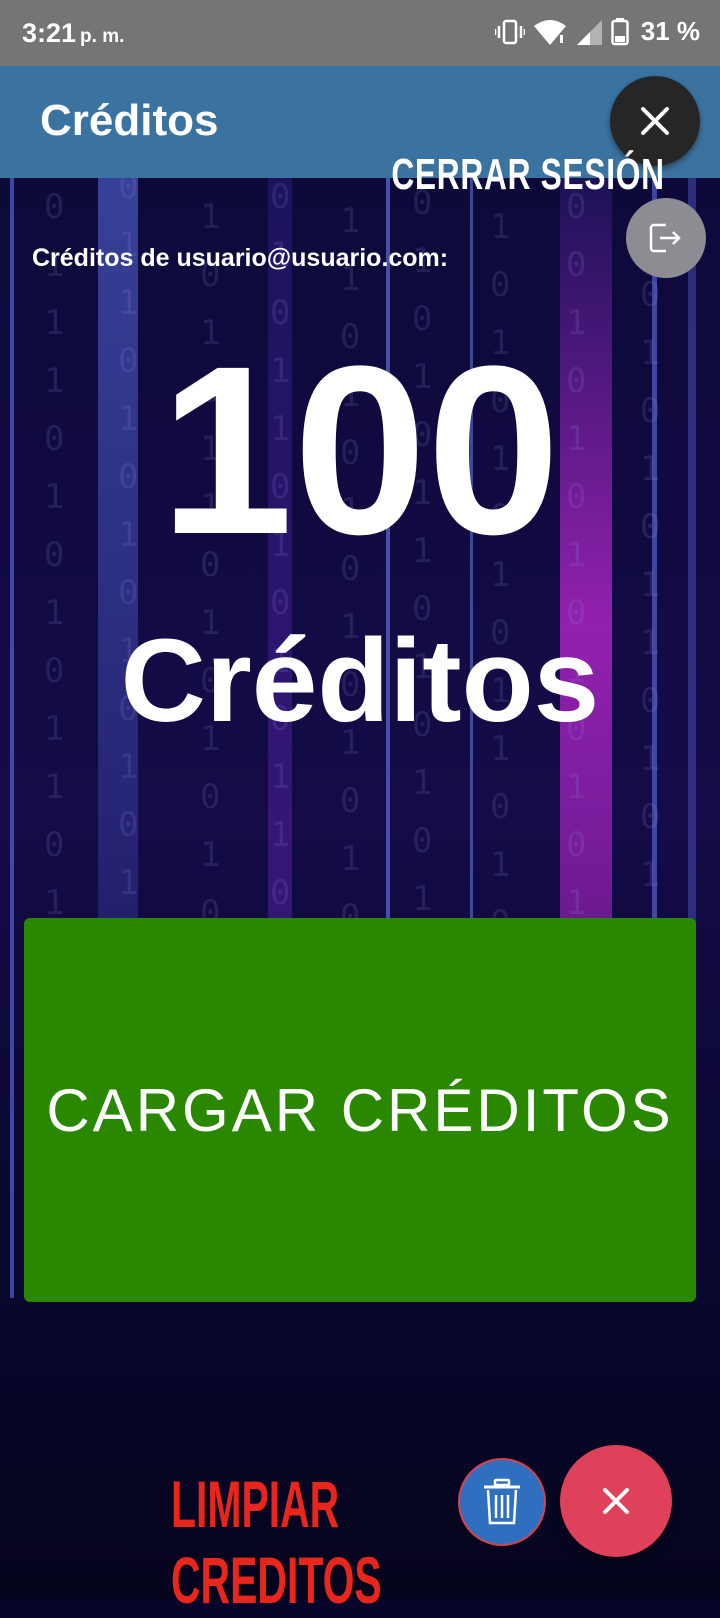 The width and height of the screenshot is (720, 1618). What do you see at coordinates (240, 258) in the screenshot?
I see `user-email-label: Créditos de usuario@usuario.com:` at bounding box center [240, 258].